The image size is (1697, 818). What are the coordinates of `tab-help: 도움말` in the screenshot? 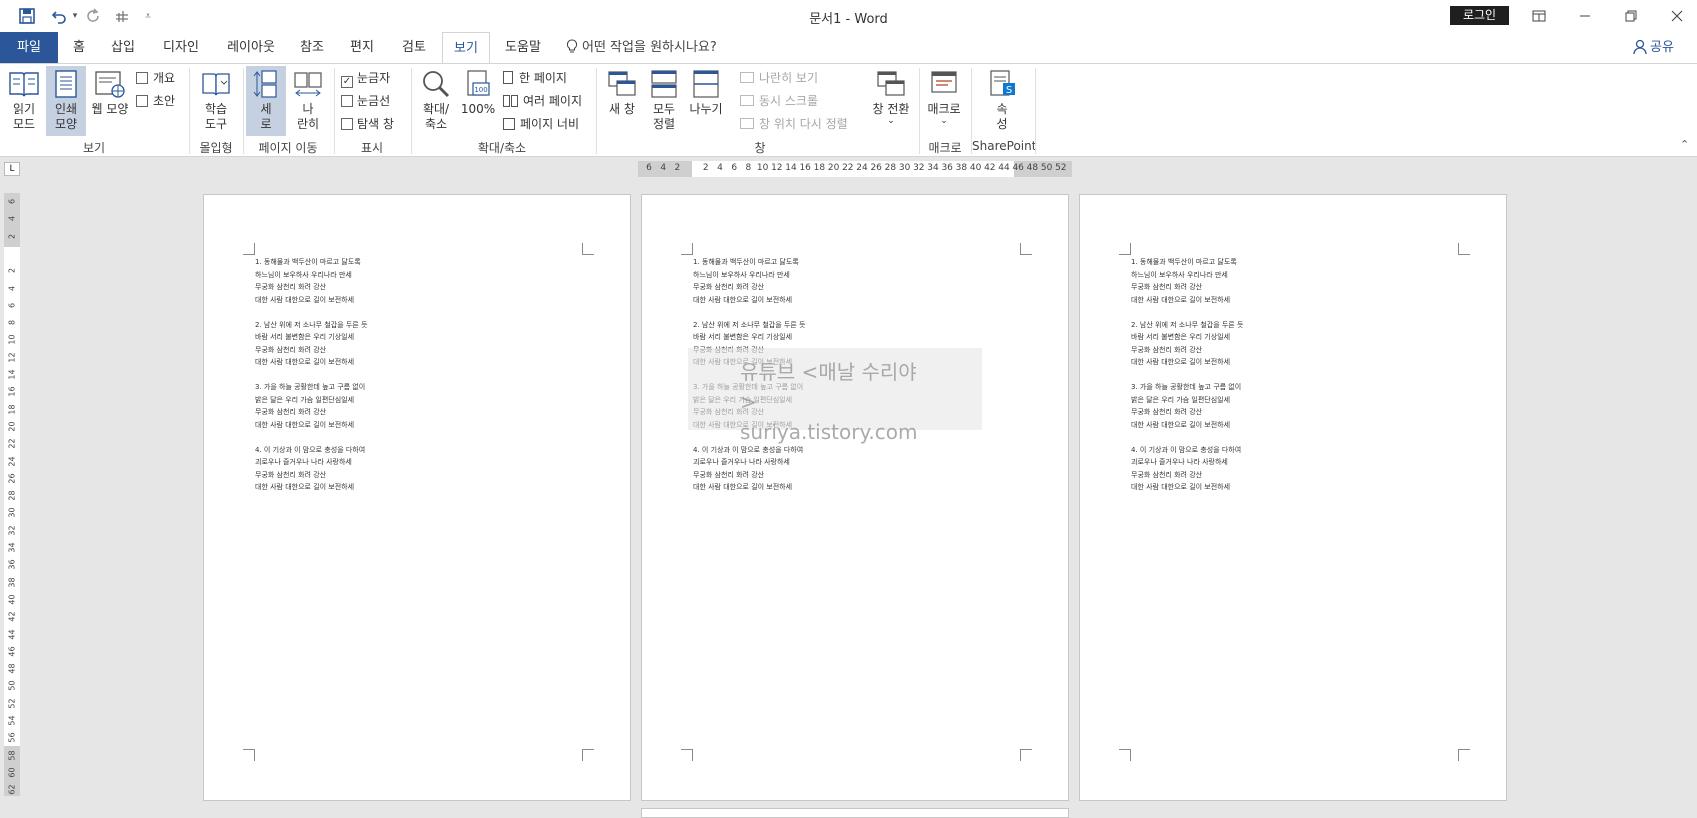 It's located at (523, 47).